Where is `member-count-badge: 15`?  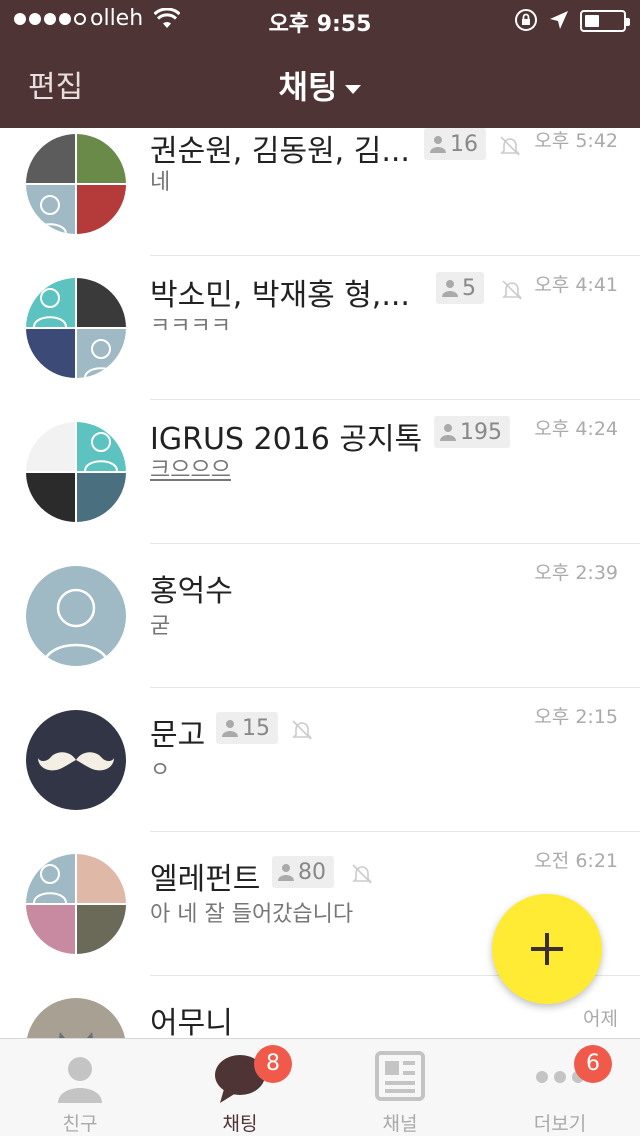
member-count-badge: 15 is located at coordinates (247, 728).